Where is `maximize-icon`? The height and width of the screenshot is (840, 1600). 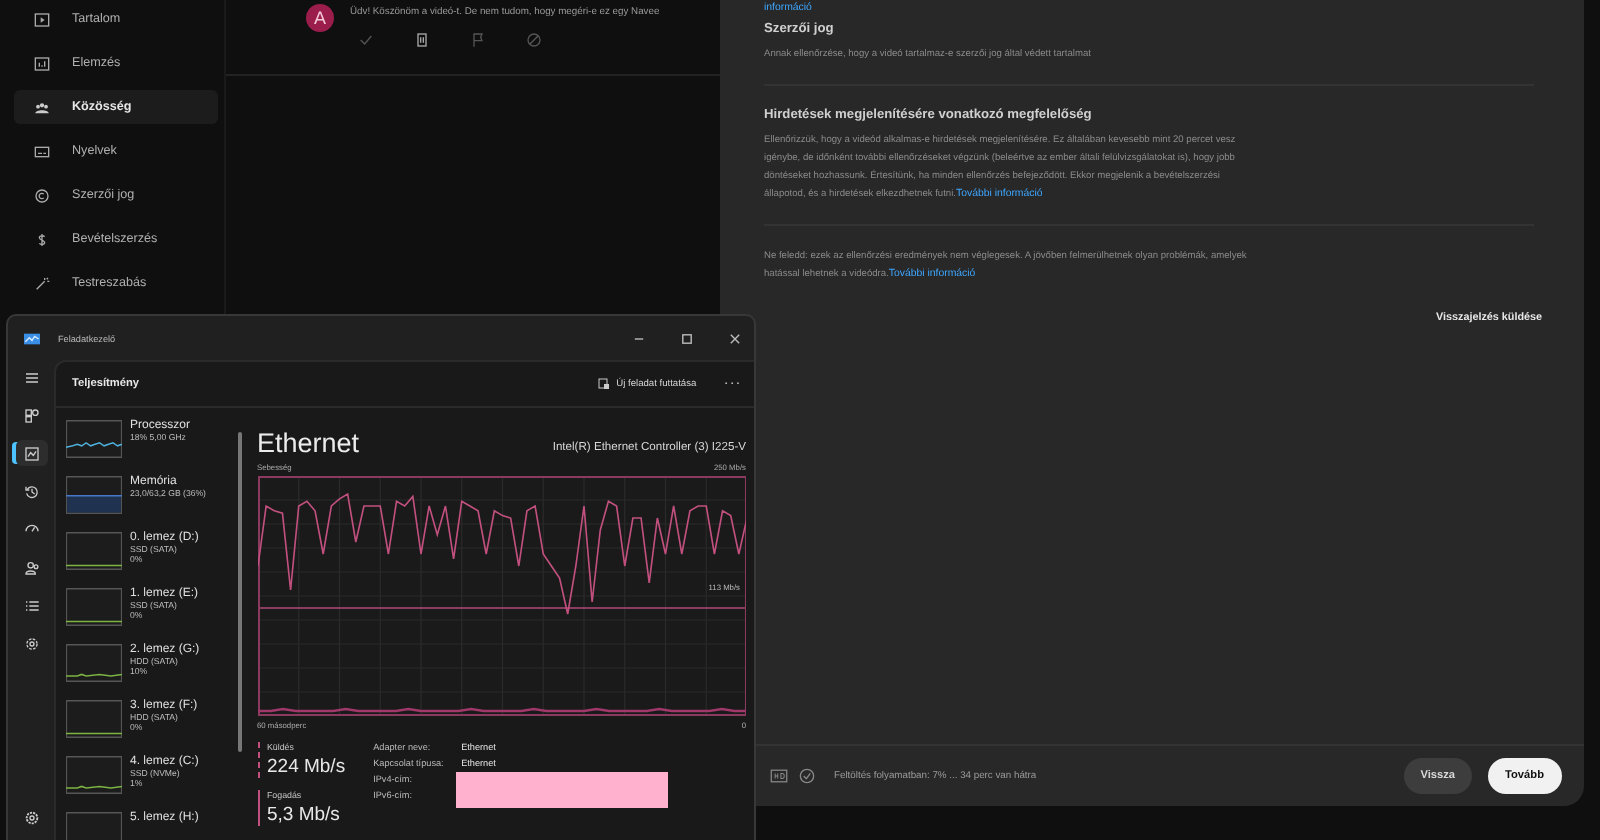
maximize-icon is located at coordinates (687, 338).